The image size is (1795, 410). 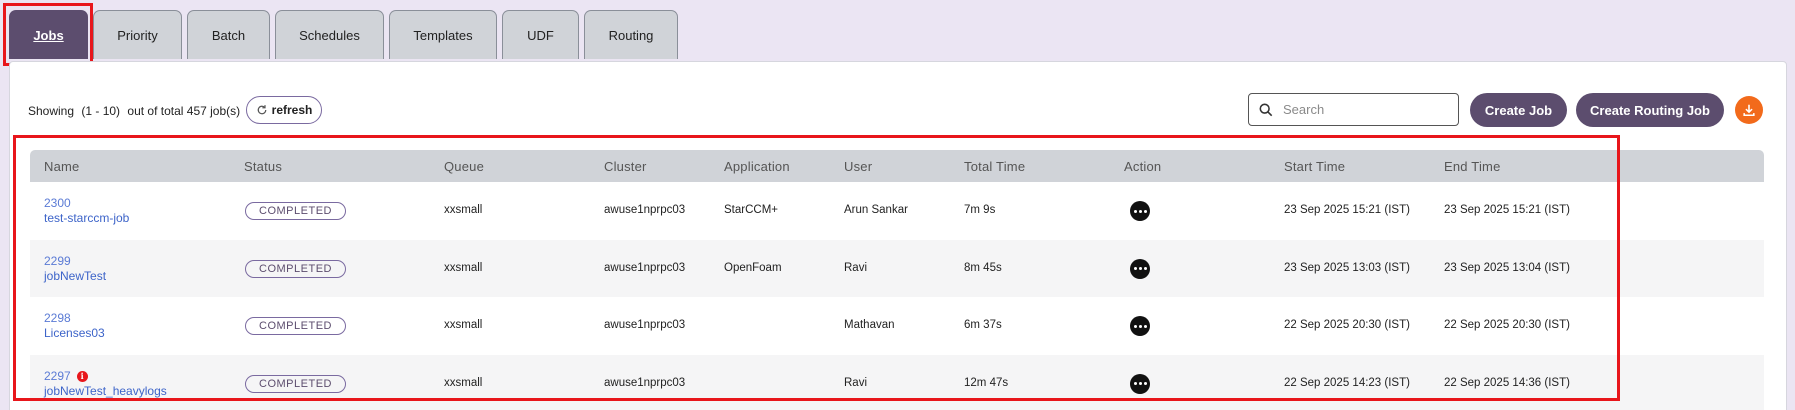 What do you see at coordinates (876, 210) in the screenshot?
I see `user-cell: Arun Sankar` at bounding box center [876, 210].